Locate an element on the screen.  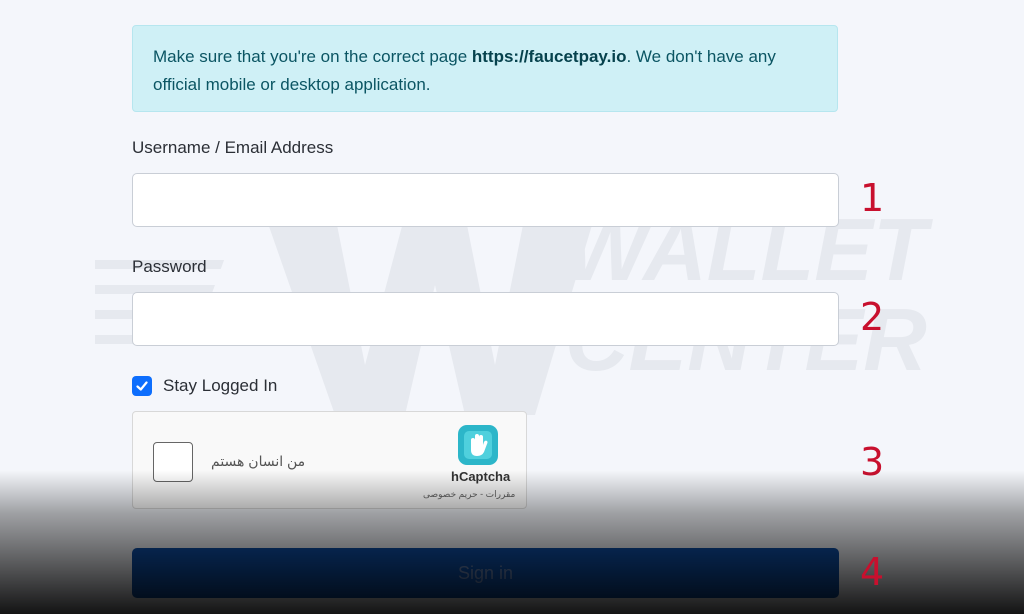
password-label: Password is located at coordinates (169, 266).